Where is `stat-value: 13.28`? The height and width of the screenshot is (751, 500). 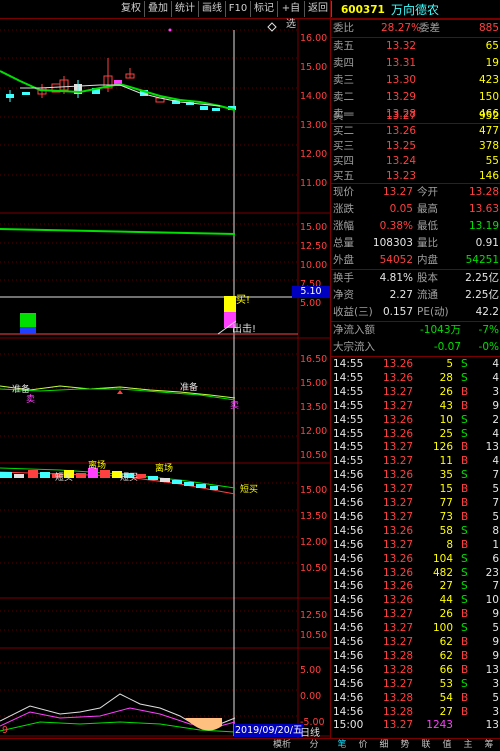
stat-value: 13.28 is located at coordinates (483, 192).